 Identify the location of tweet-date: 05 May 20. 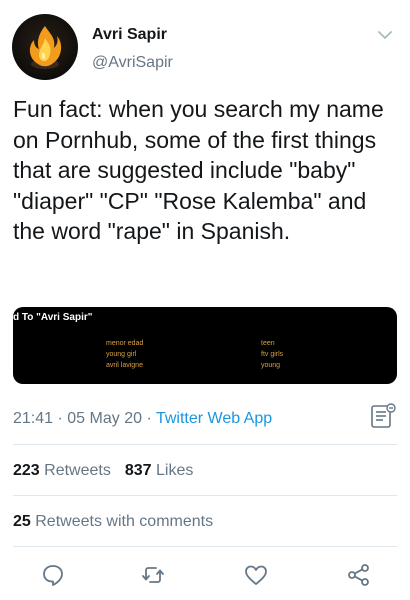
(104, 418).